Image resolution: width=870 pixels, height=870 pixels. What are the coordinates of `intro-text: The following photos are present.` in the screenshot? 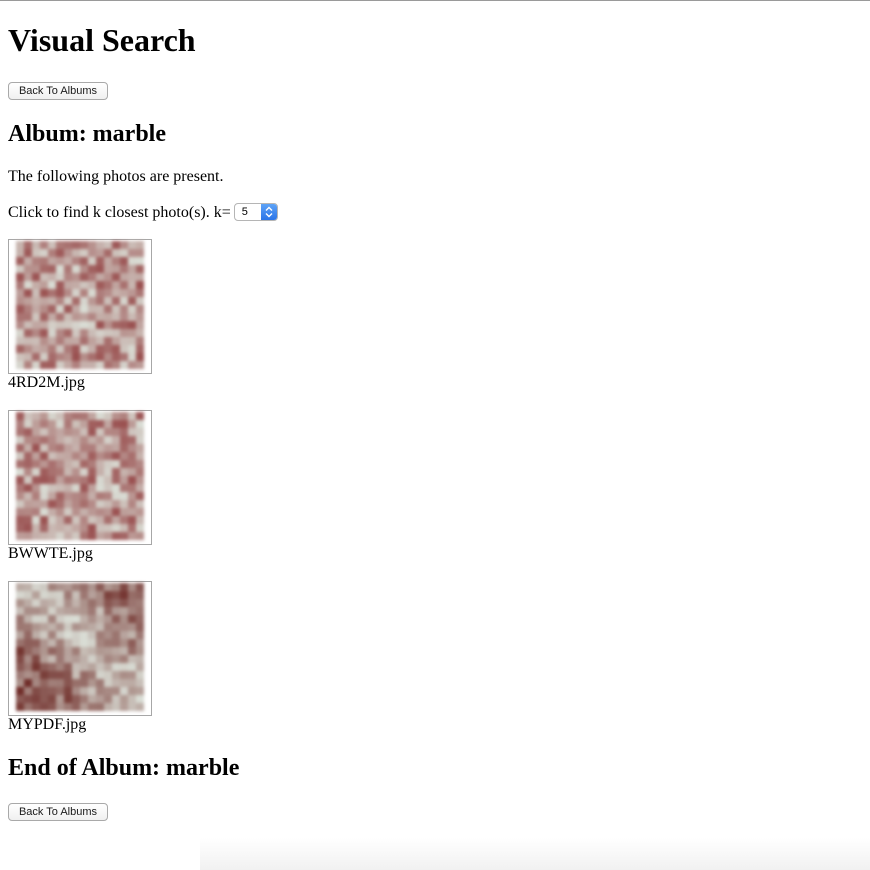 It's located at (116, 176).